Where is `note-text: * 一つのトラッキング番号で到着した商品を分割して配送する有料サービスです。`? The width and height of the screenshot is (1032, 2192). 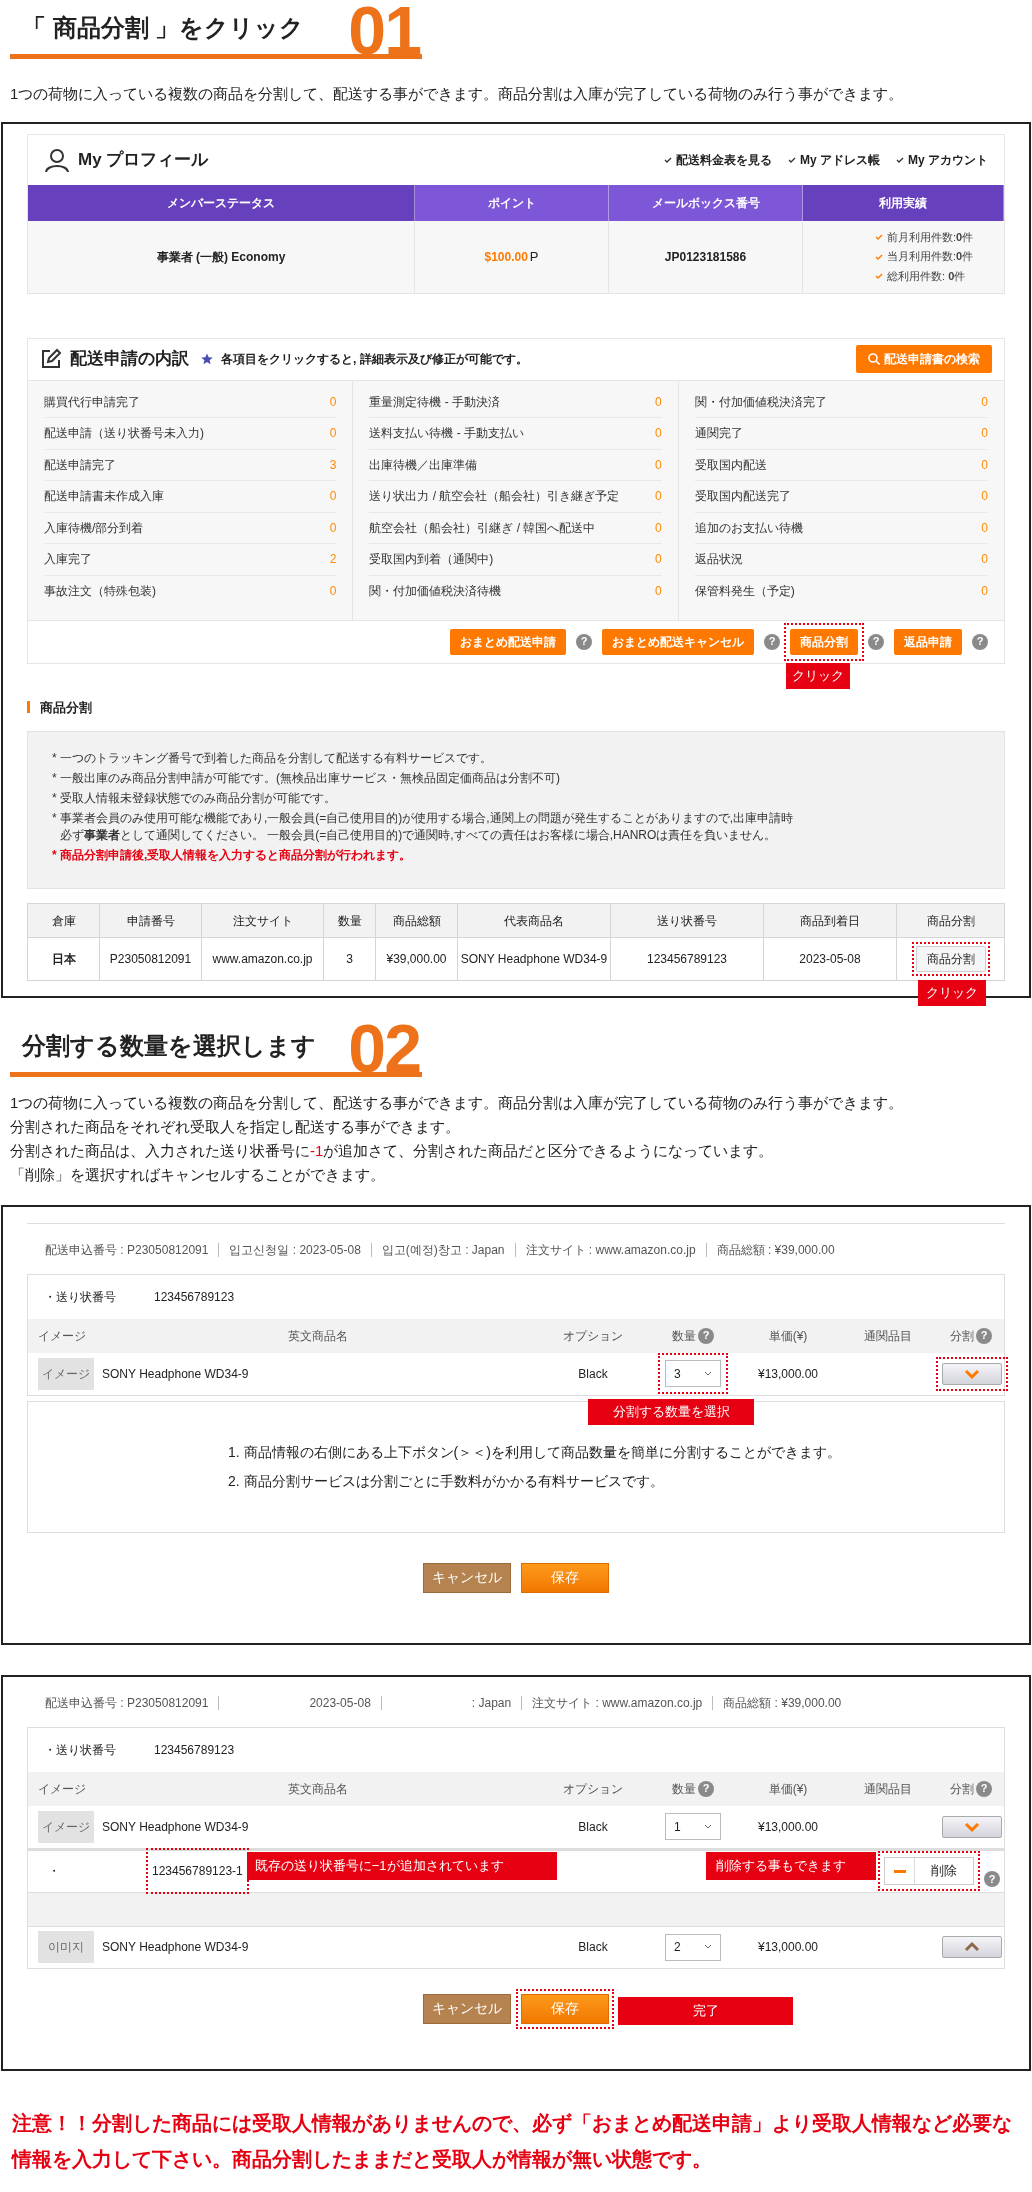 note-text: * 一つのトラッキング番号で到着した商品を分割して配送する有料サービスです。 is located at coordinates (272, 758).